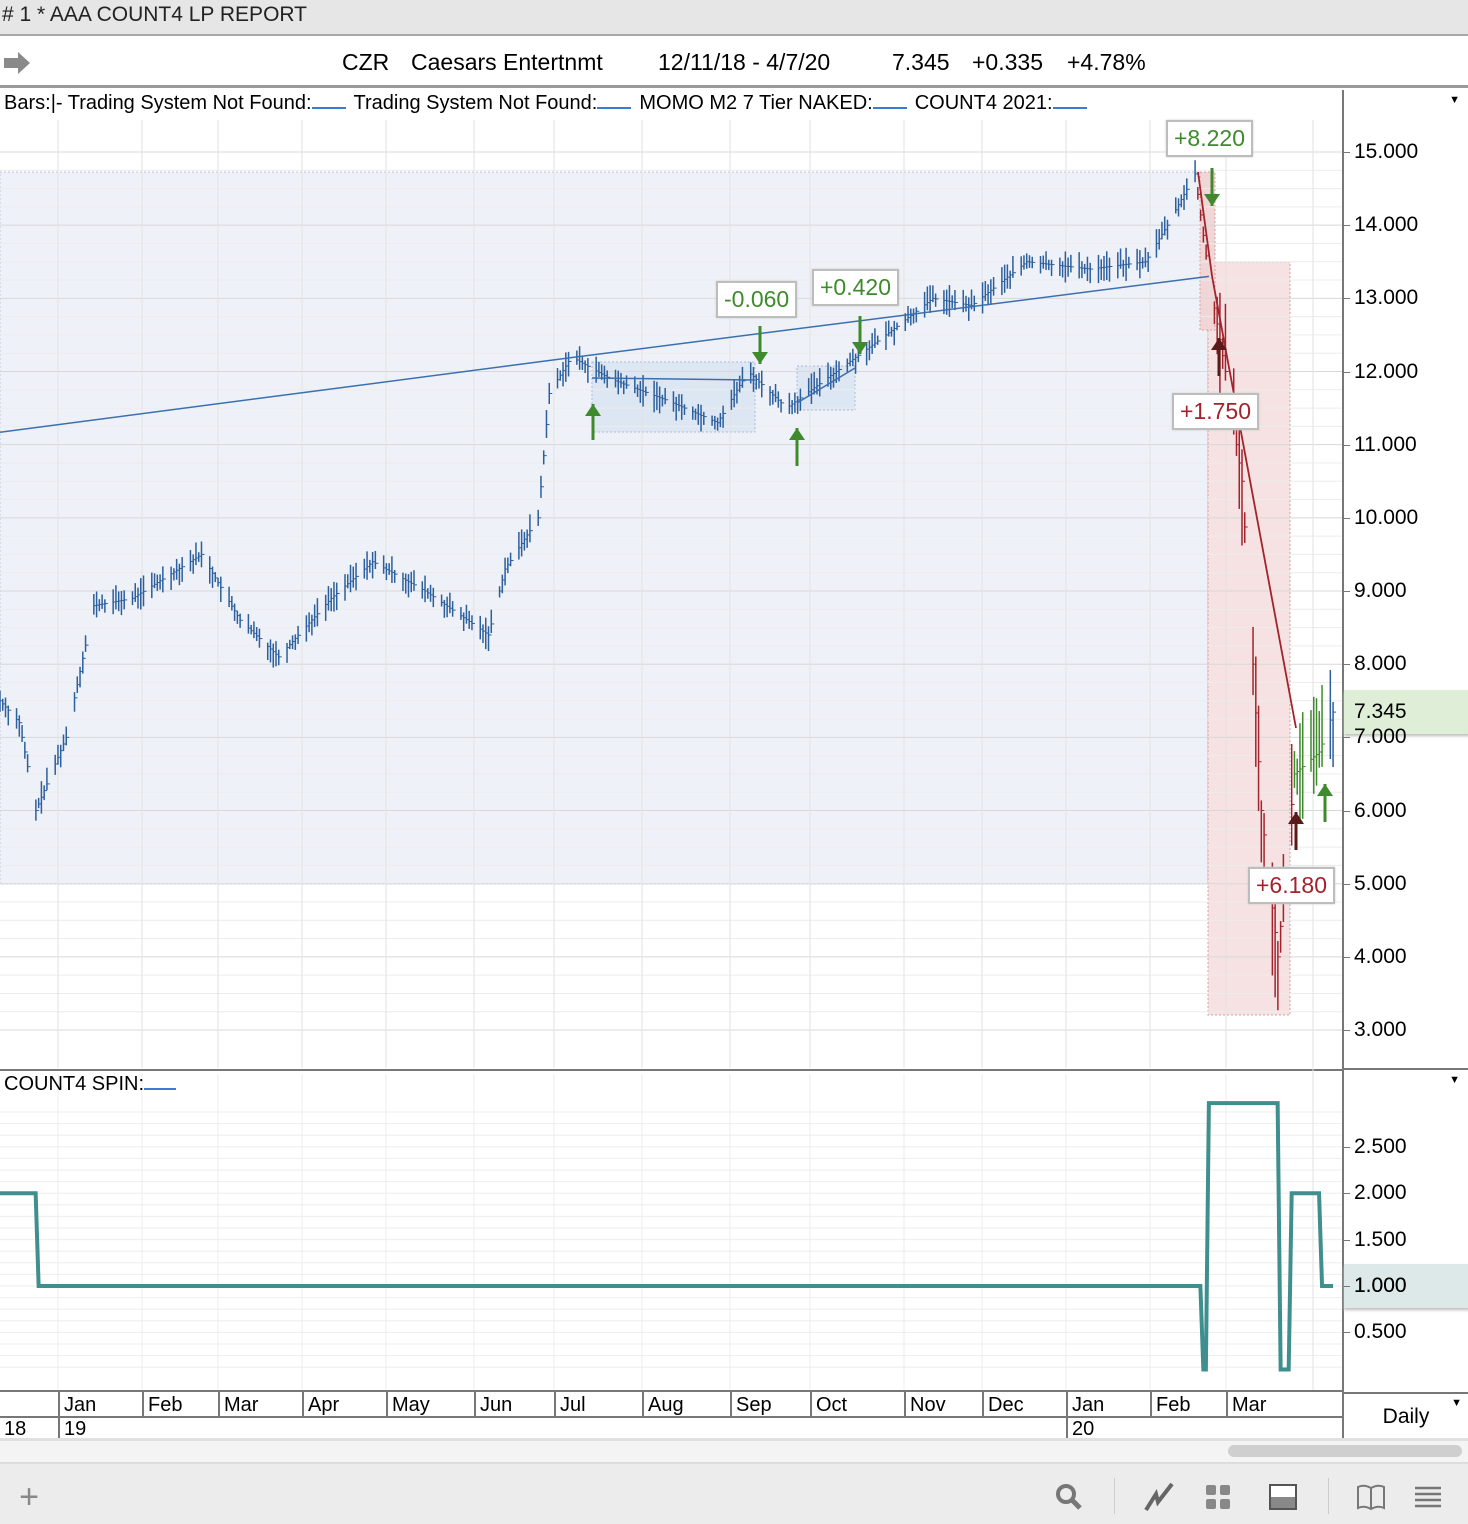 The image size is (1468, 1524). What do you see at coordinates (1215, 411) in the screenshot?
I see `trade-label: +1.750` at bounding box center [1215, 411].